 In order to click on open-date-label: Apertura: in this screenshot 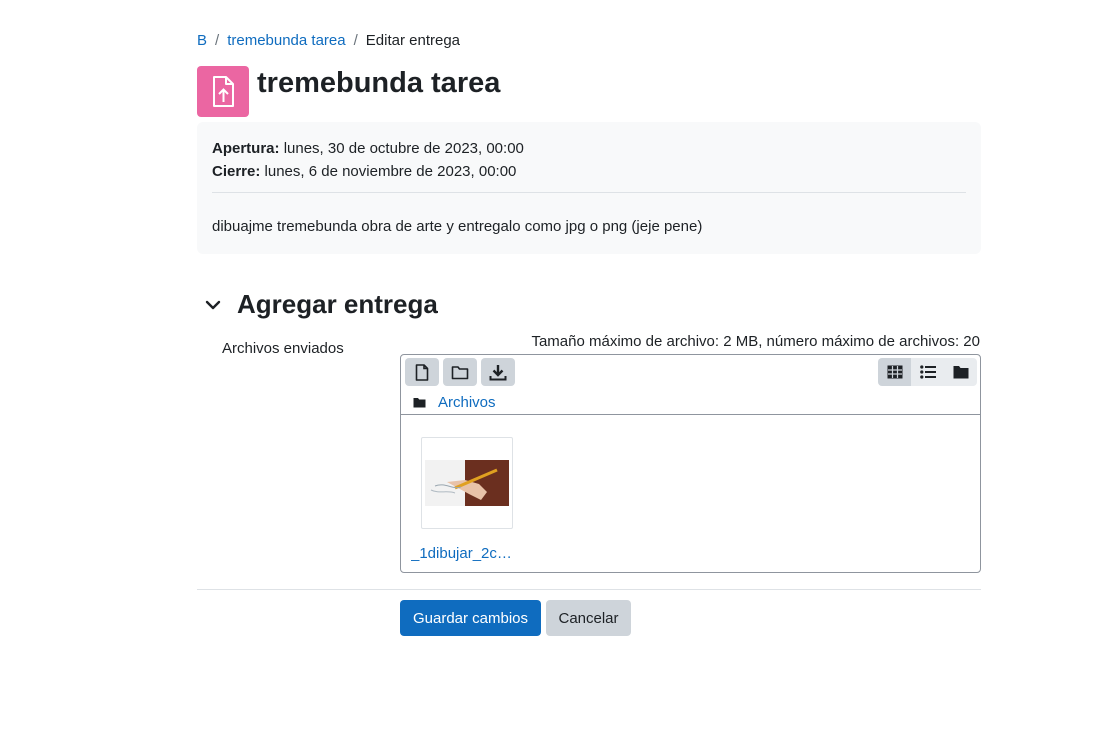, I will do `click(246, 148)`.